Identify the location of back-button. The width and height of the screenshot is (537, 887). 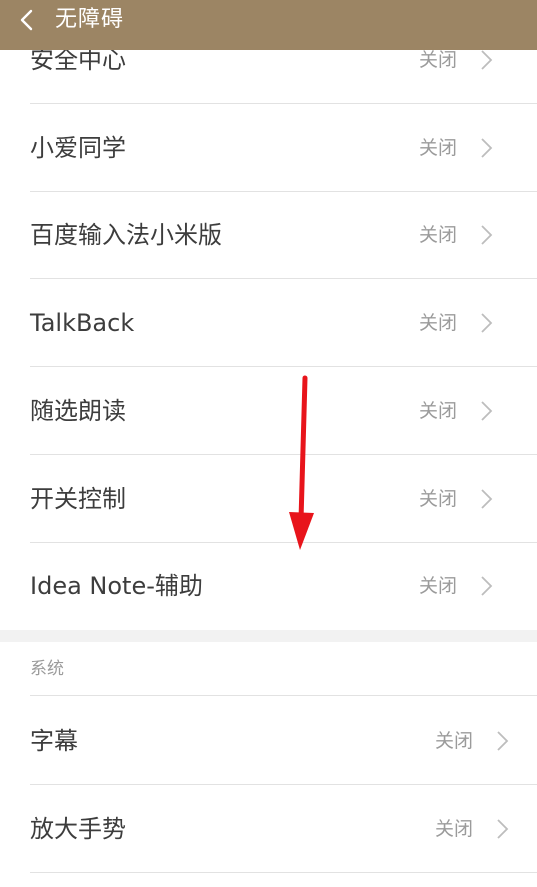
(26, 20).